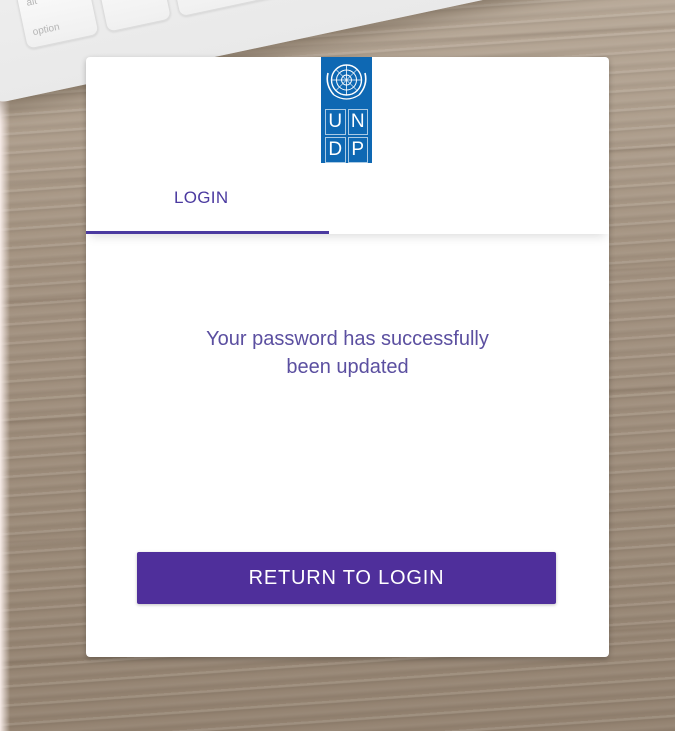  Describe the element at coordinates (335, 122) in the screenshot. I see `logo-letter-u: U` at that location.